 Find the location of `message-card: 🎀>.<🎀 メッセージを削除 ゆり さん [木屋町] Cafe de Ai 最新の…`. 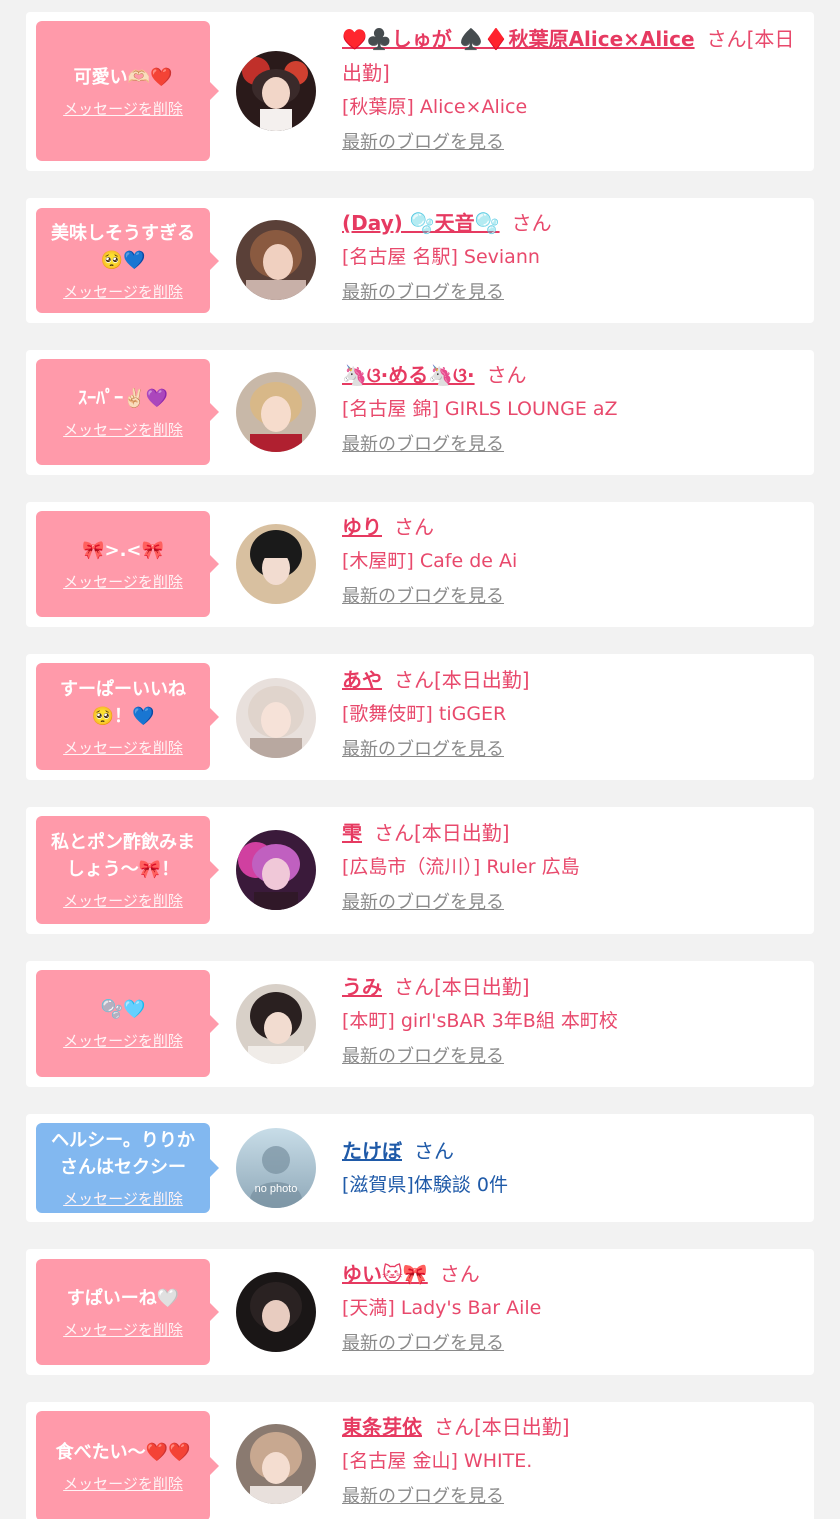

message-card: 🎀>.<🎀 メッセージを削除 ゆり さん [木屋町] Cafe de Ai 最新の… is located at coordinates (420, 564).